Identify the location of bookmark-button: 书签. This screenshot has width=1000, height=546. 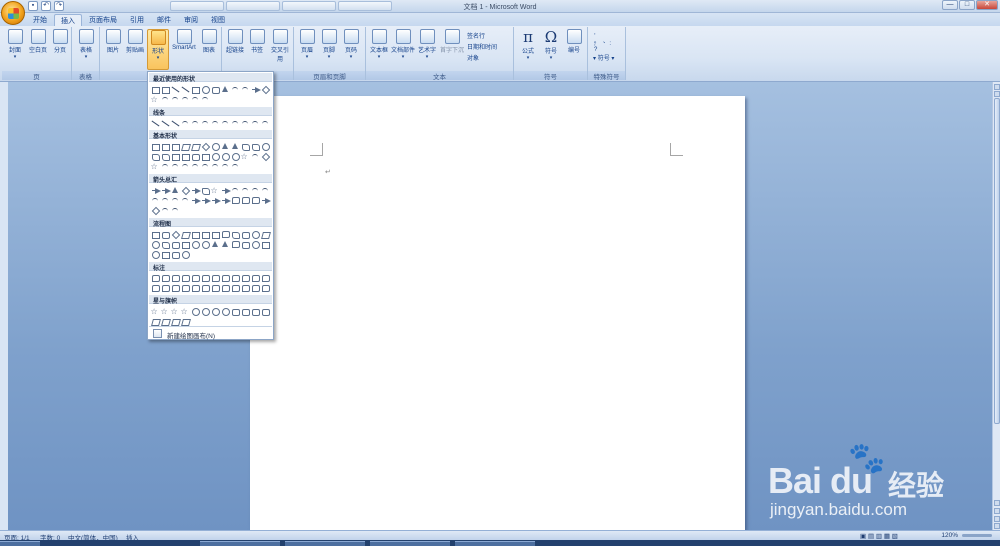
(257, 41).